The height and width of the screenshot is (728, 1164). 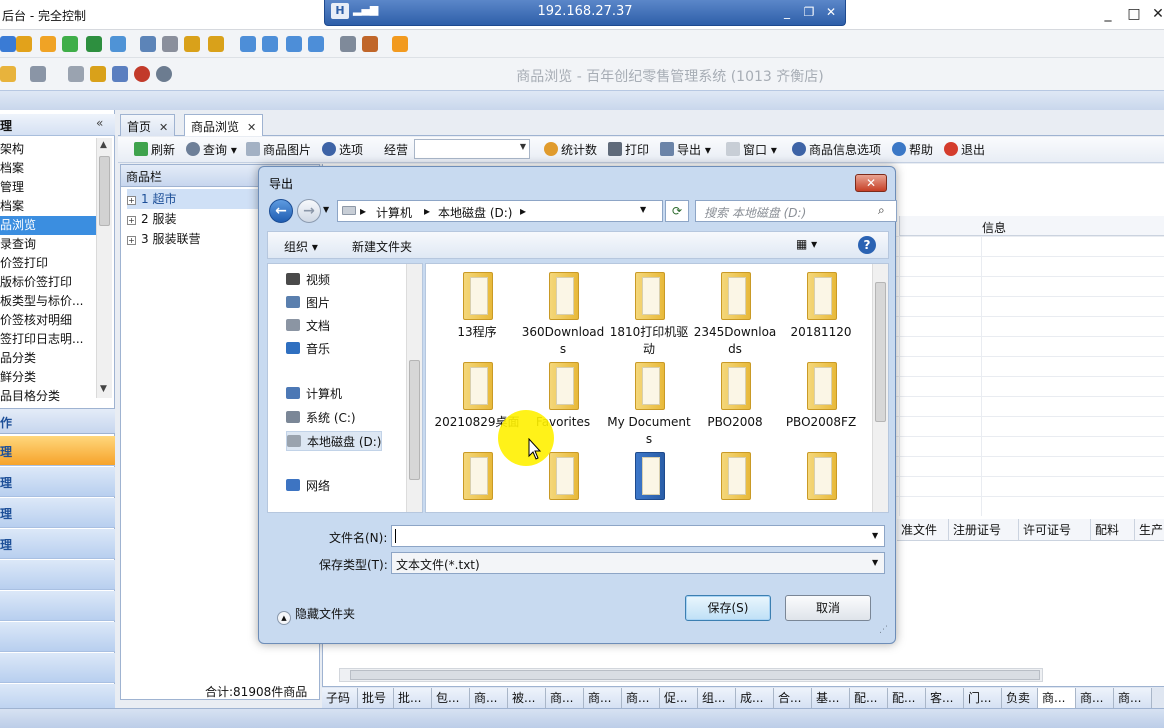 What do you see at coordinates (735, 401) in the screenshot?
I see `folder-item: PBO2008` at bounding box center [735, 401].